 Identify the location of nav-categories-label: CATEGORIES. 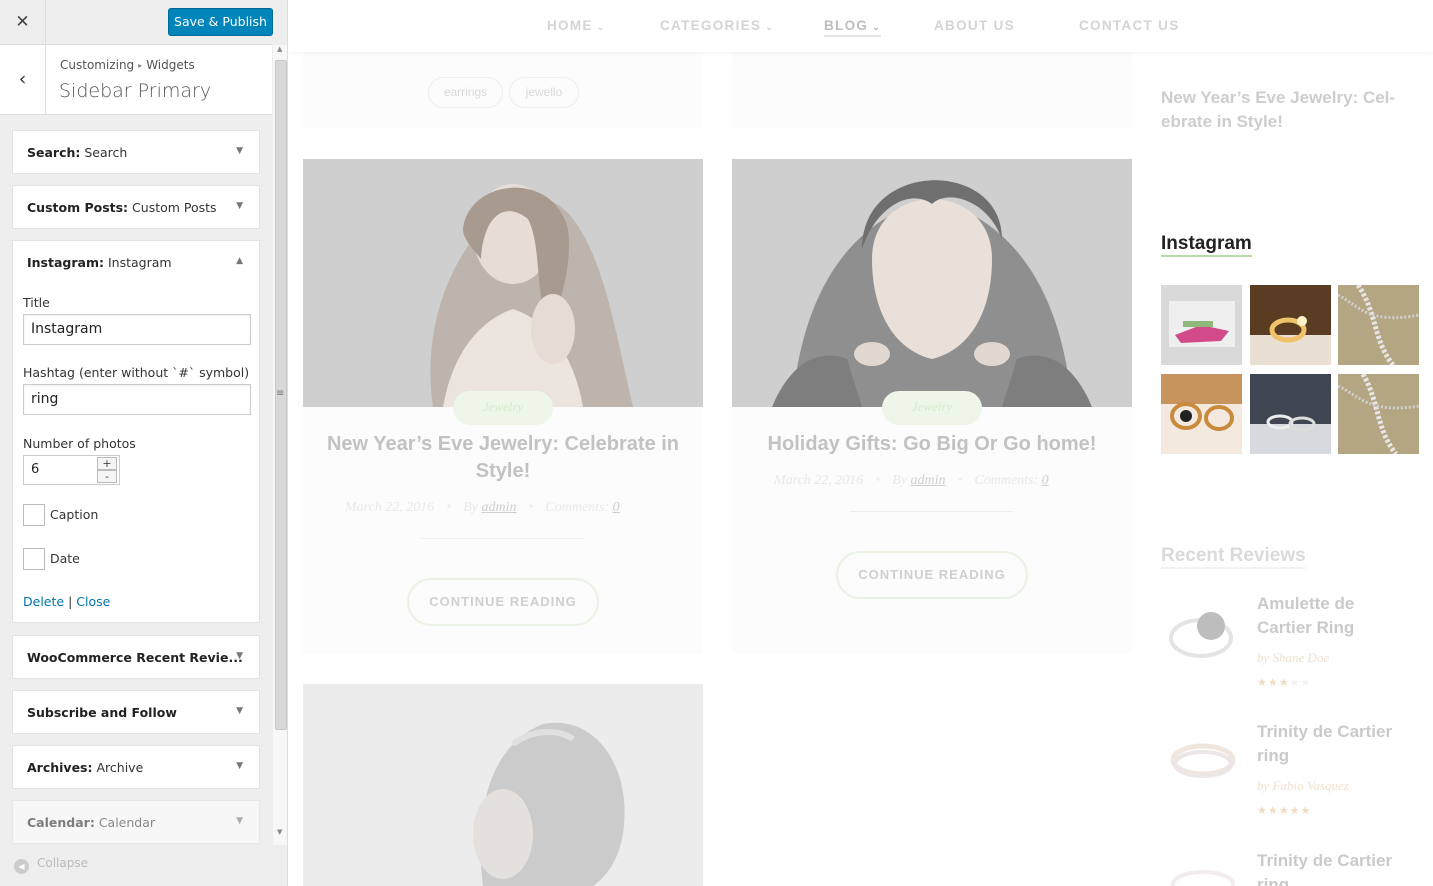
(711, 25).